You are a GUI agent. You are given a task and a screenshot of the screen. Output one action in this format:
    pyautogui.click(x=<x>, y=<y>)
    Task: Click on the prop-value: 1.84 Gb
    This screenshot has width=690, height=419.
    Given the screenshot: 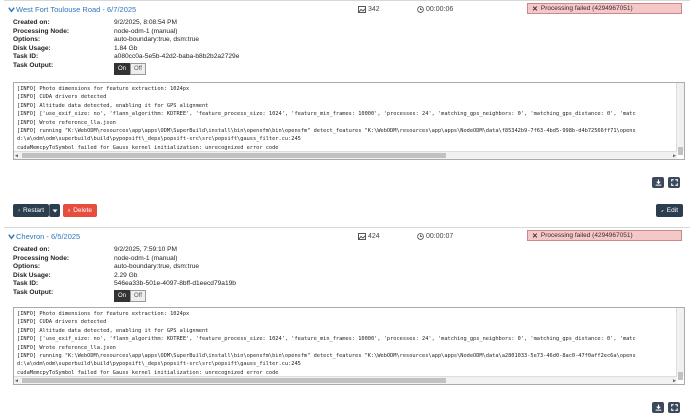 What is the action you would take?
    pyautogui.click(x=126, y=48)
    